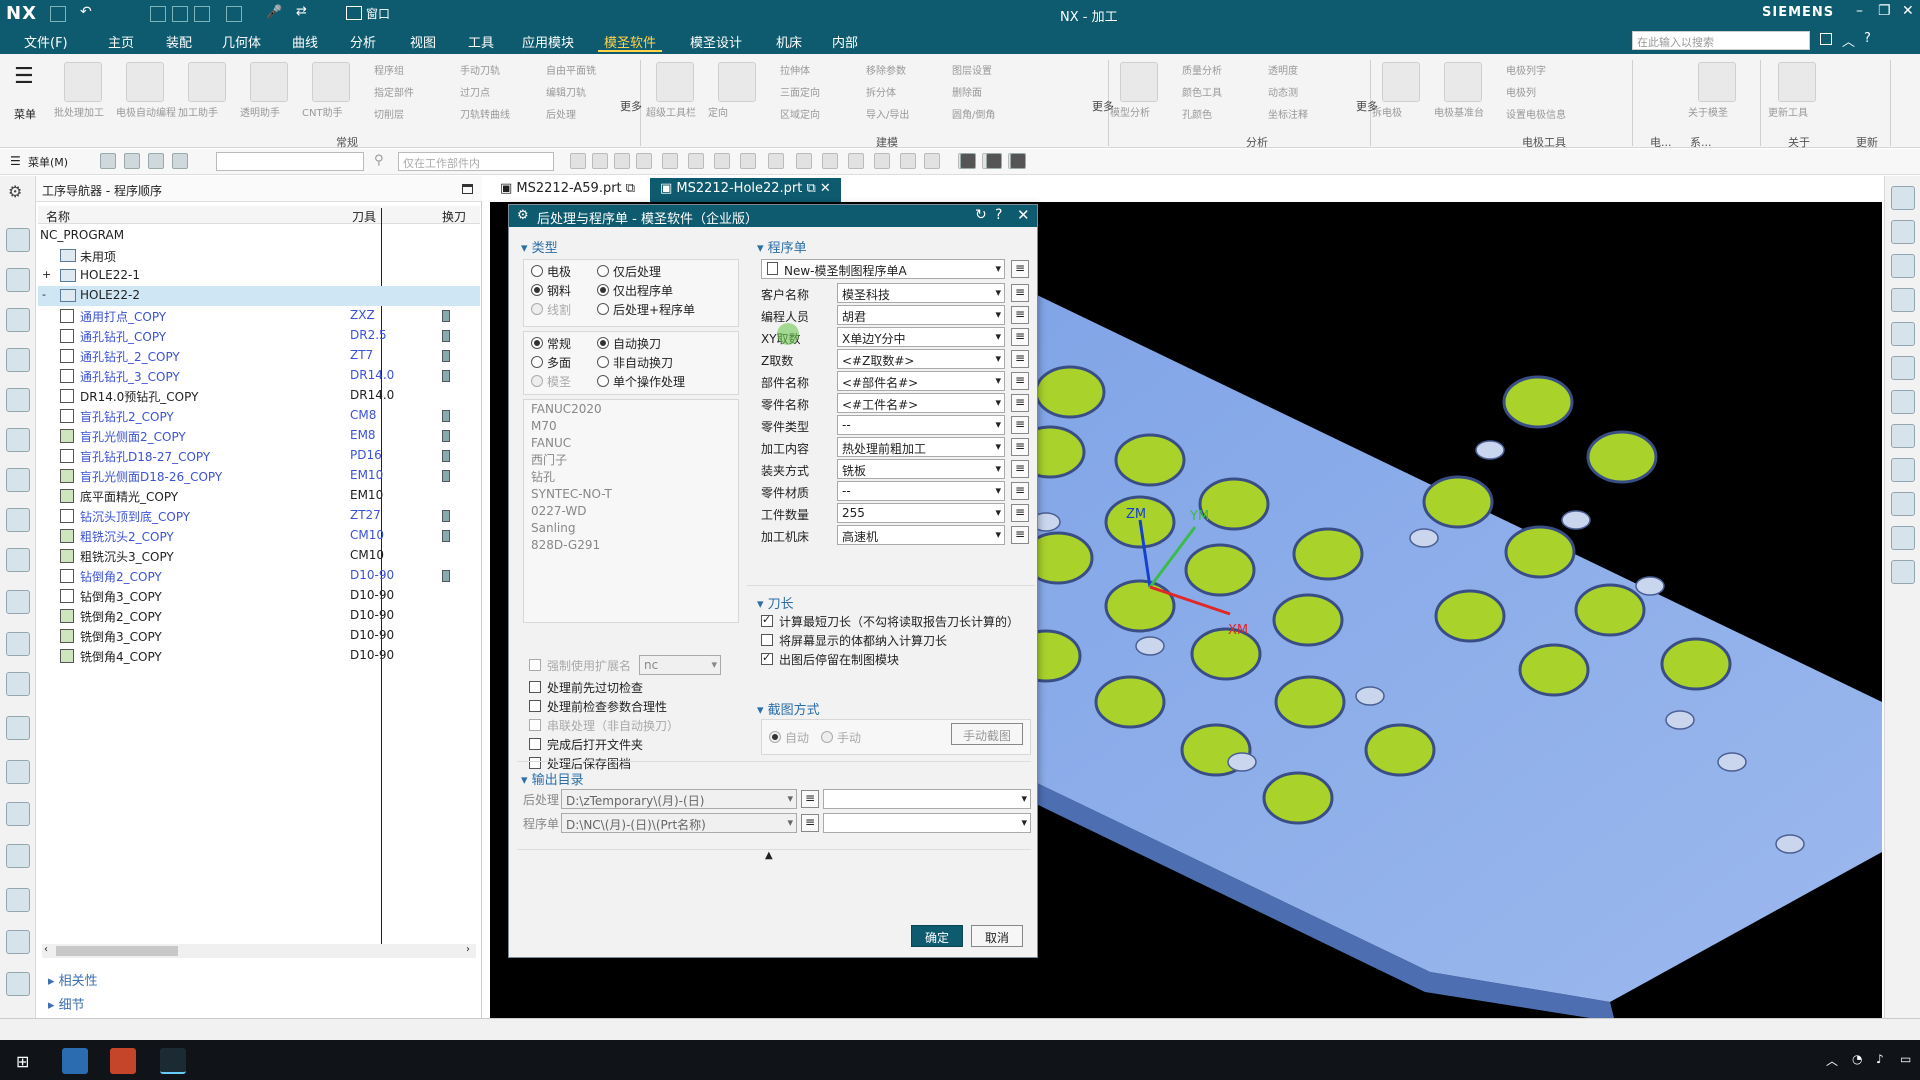 This screenshot has height=1080, width=1920. Describe the element at coordinates (379, 160) in the screenshot. I see `filter-icon: ⚲` at that location.